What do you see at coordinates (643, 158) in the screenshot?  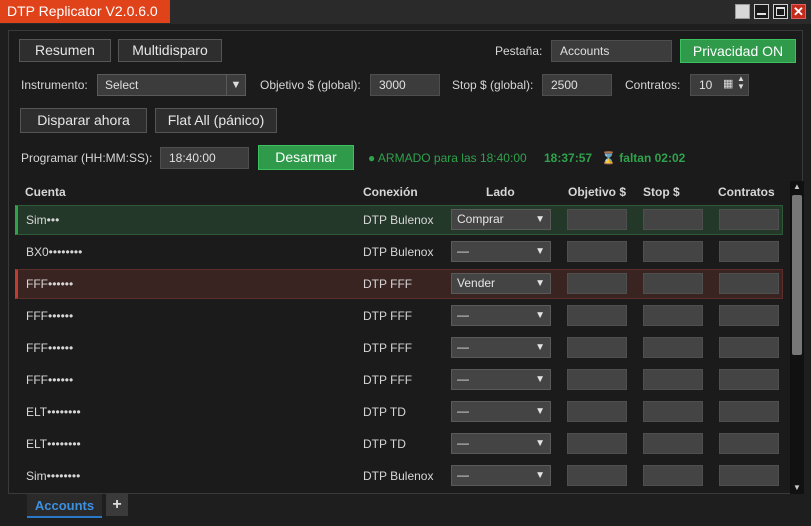 I see `remaining-time: ⌛ faltan 02:02` at bounding box center [643, 158].